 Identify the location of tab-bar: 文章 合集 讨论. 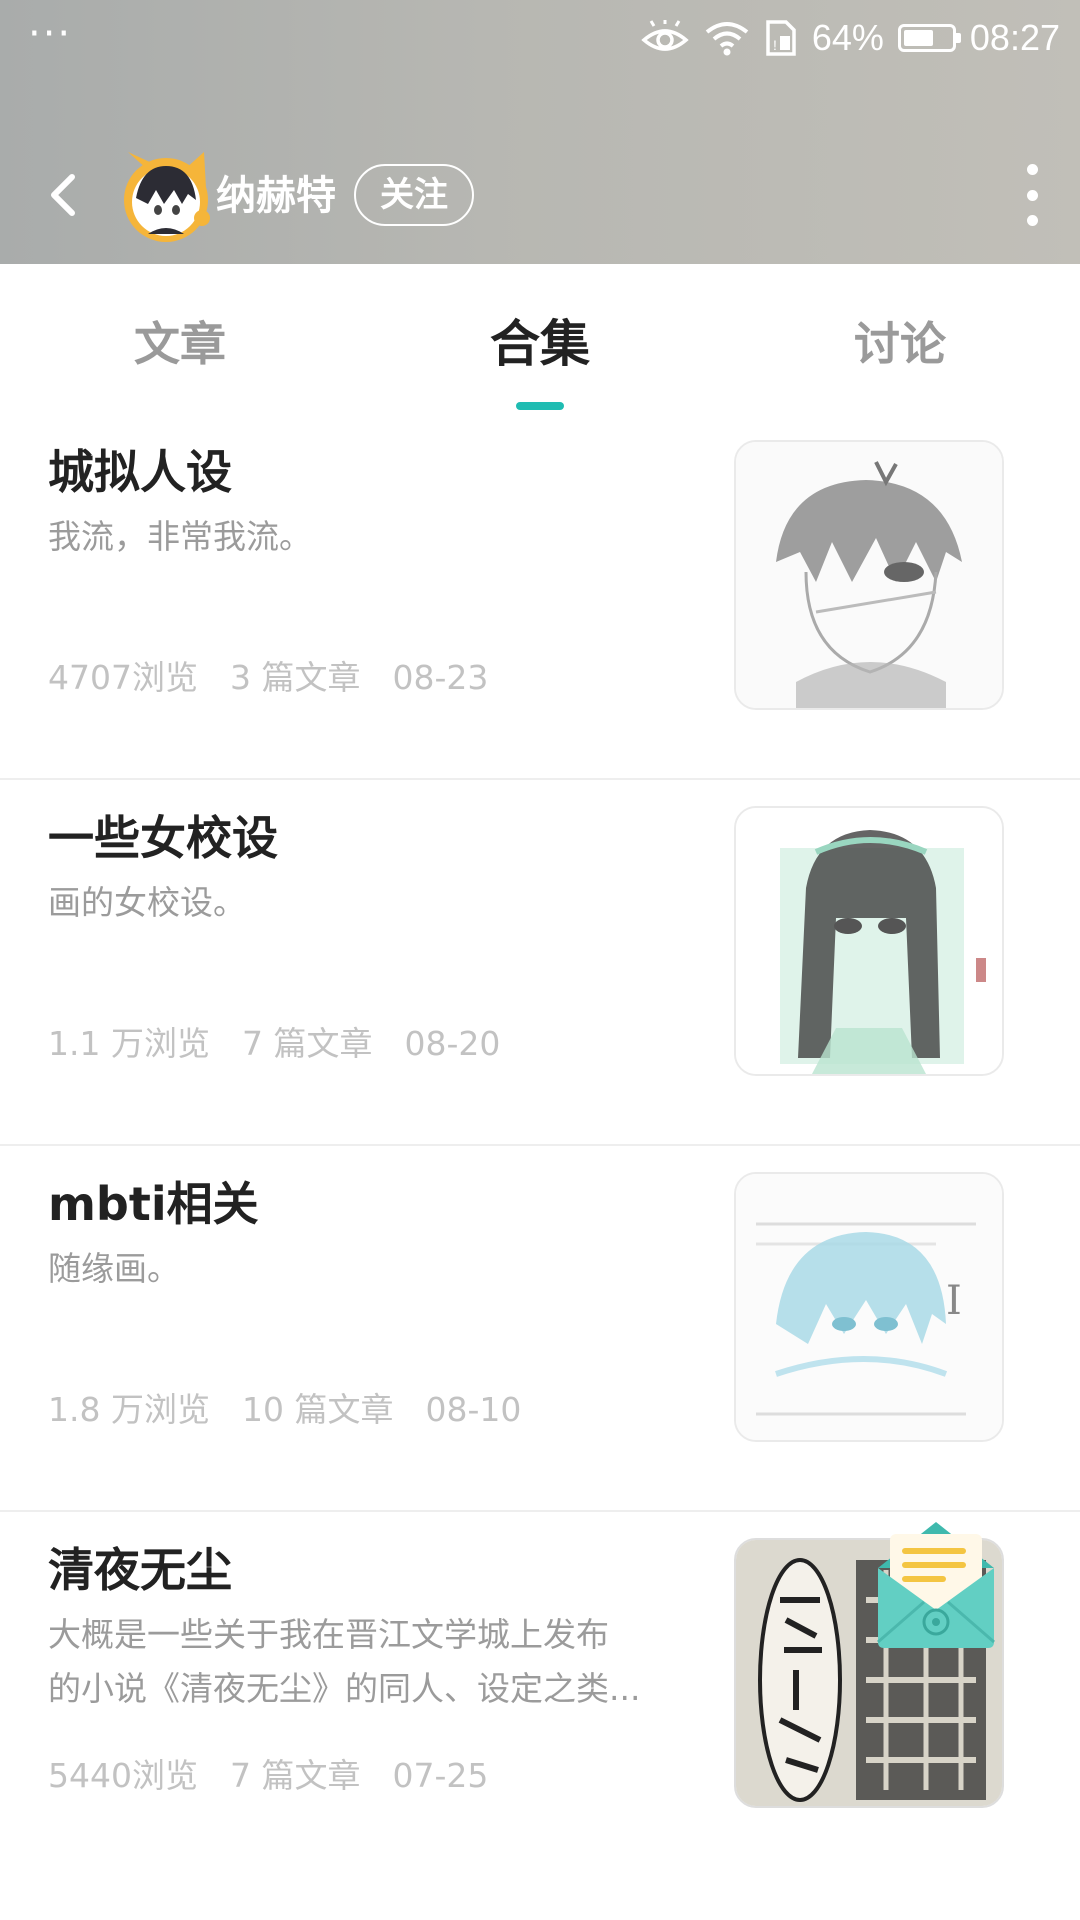
(540, 339).